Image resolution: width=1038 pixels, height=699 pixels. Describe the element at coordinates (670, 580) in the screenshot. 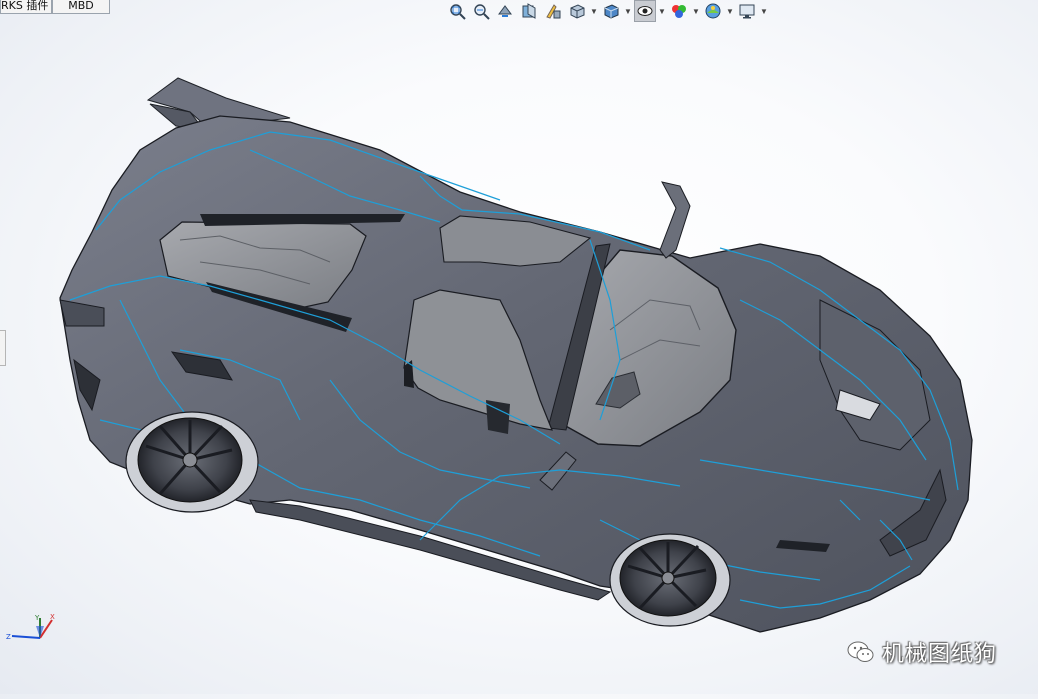

I see `front-wheel` at that location.